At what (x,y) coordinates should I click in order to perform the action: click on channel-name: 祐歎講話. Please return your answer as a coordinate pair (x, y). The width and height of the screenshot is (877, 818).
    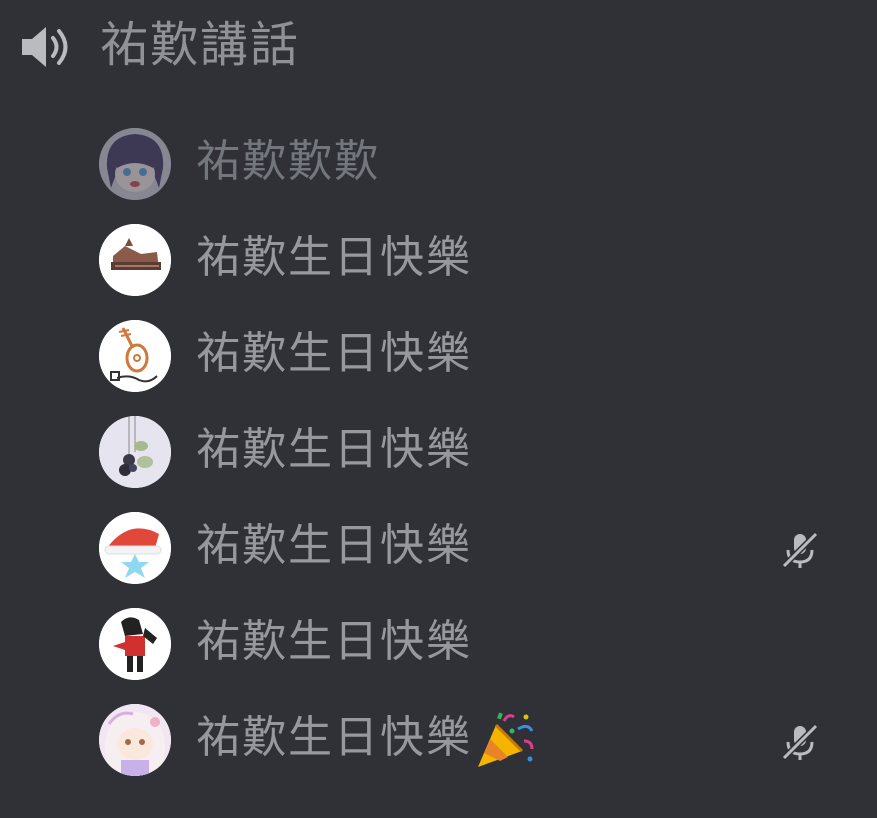
    Looking at the image, I should click on (200, 45).